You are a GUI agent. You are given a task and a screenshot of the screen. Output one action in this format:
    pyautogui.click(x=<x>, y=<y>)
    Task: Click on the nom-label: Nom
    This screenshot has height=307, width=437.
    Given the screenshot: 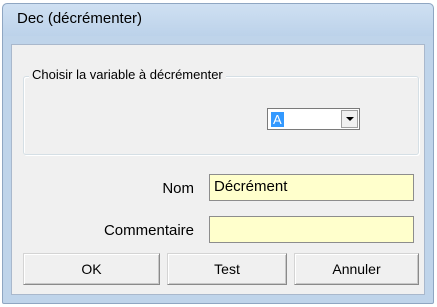 What is the action you would take?
    pyautogui.click(x=178, y=188)
    